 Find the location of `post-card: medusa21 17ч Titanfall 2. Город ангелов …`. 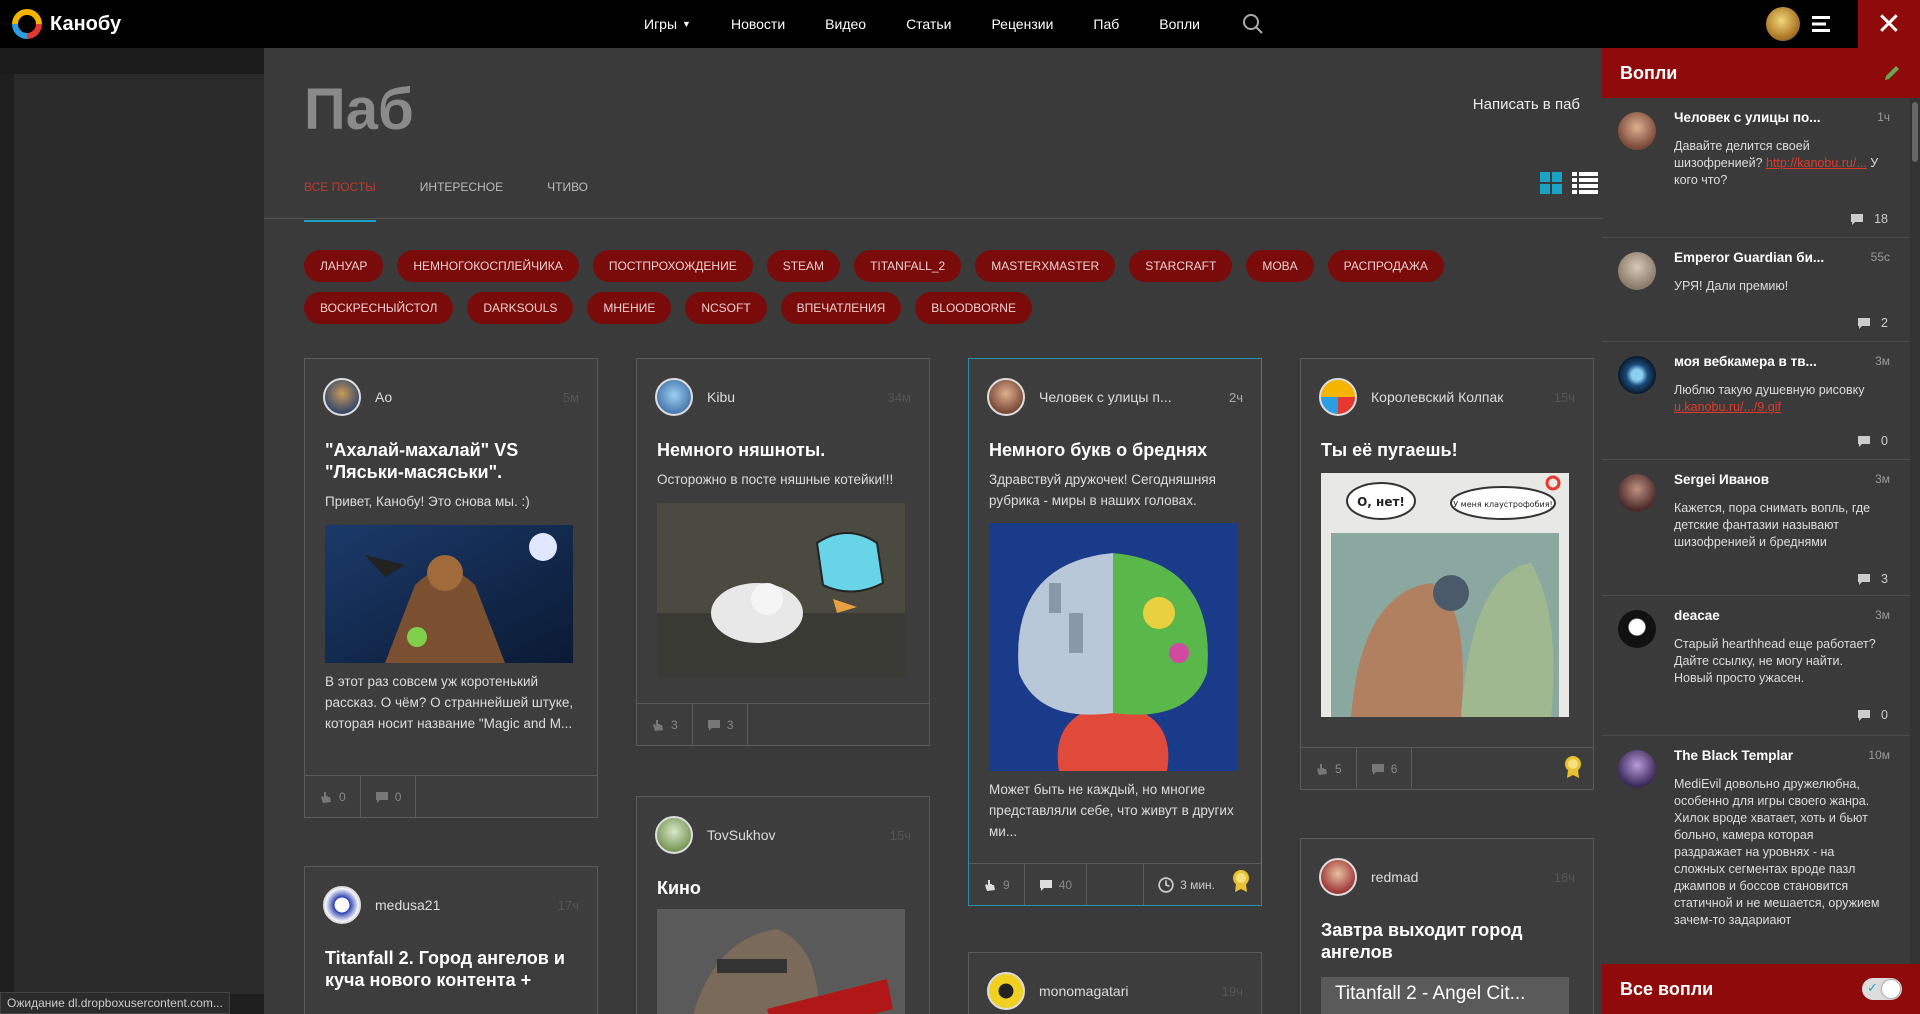

post-card: medusa21 17ч Titanfall 2. Город ангелов … is located at coordinates (451, 940).